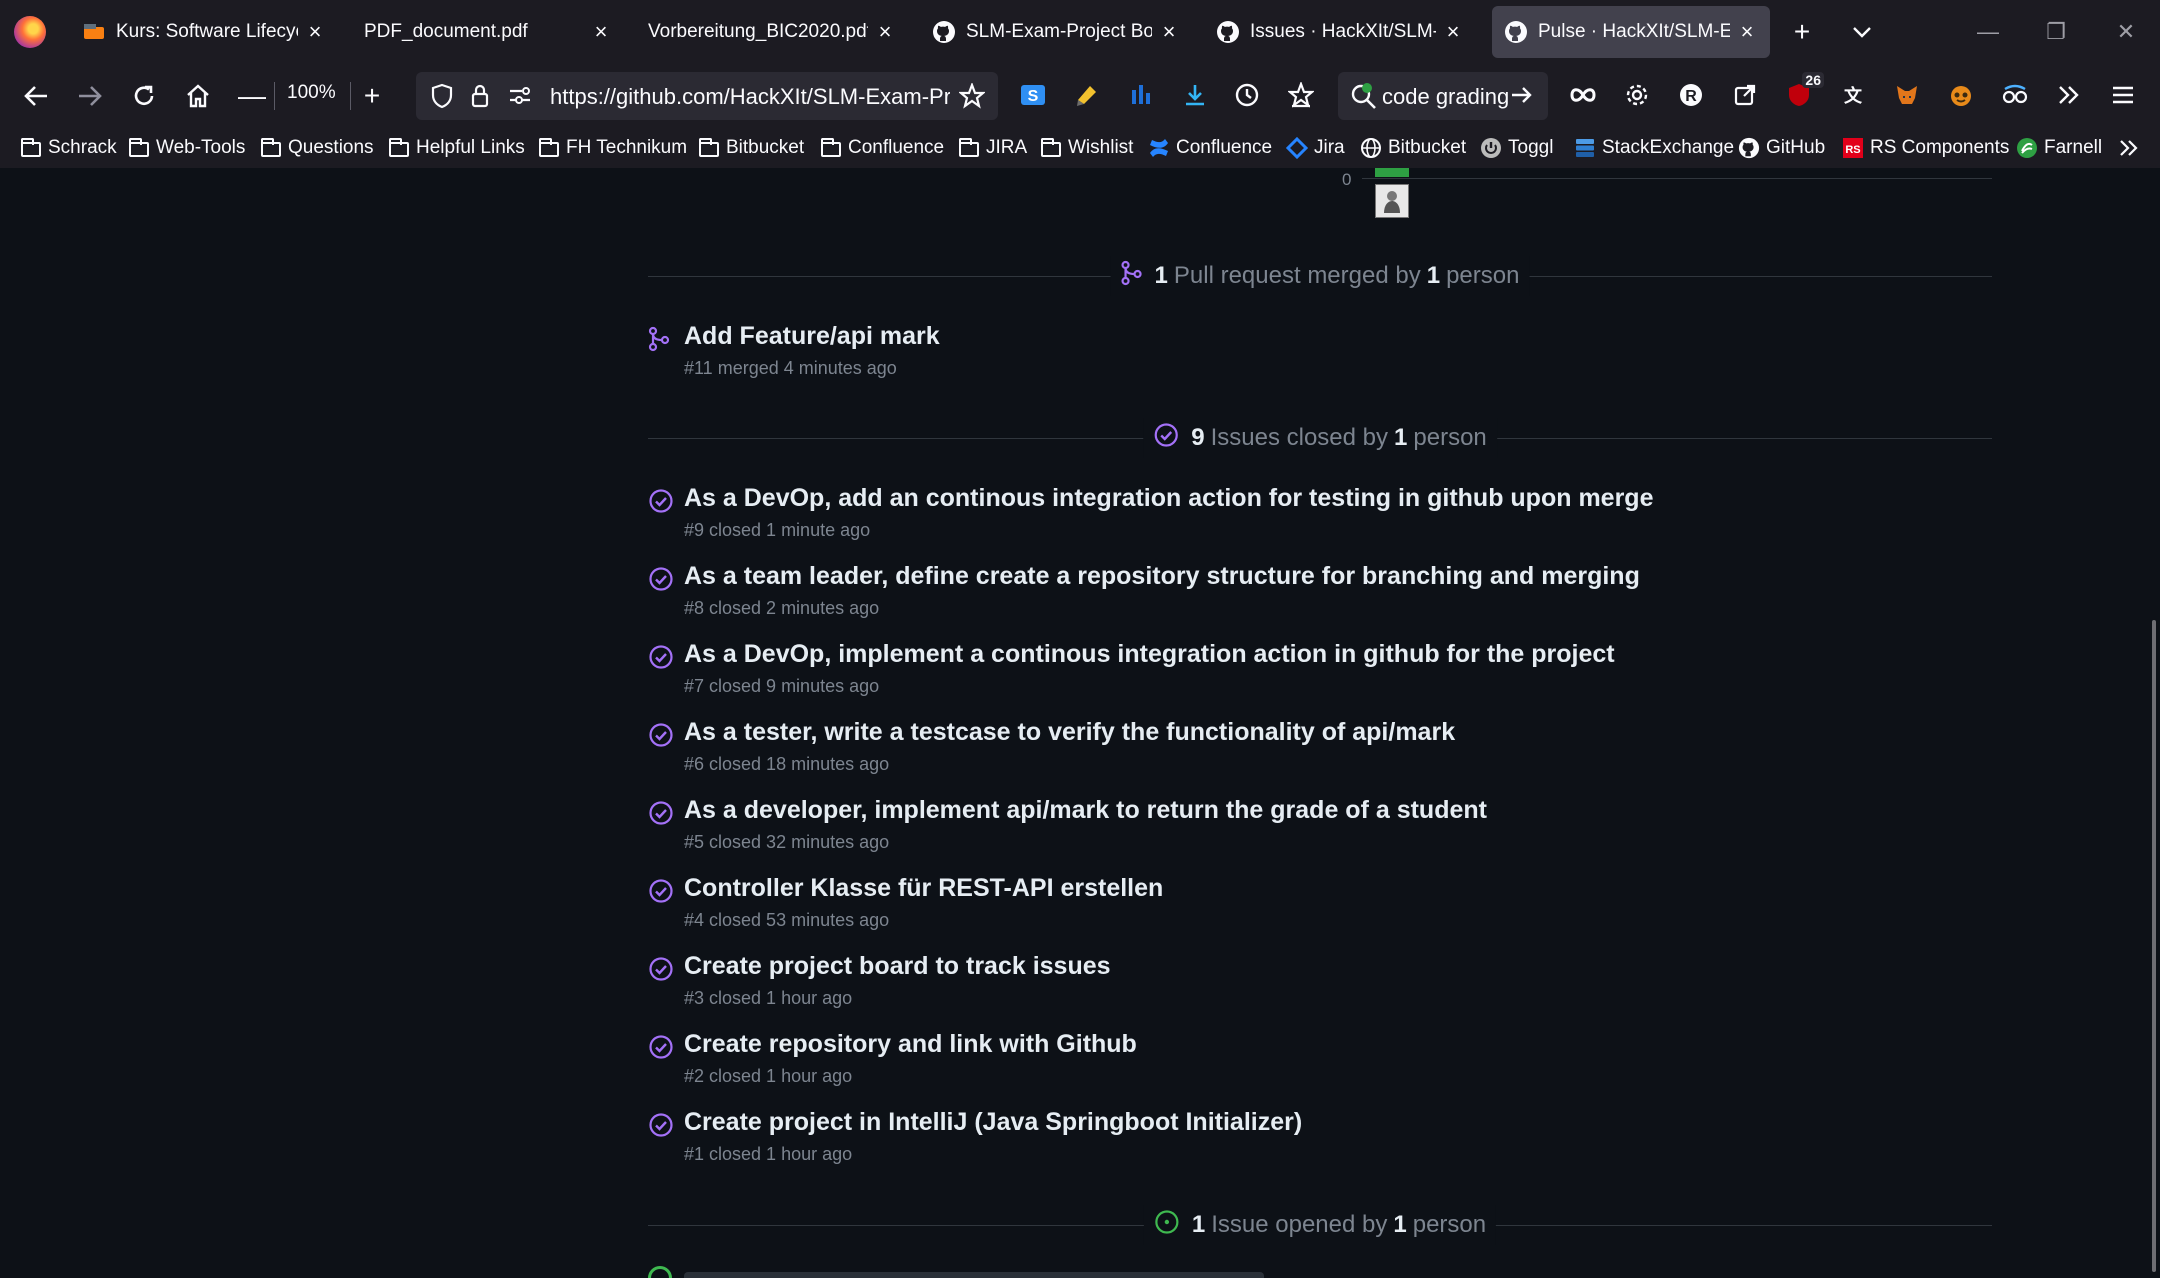 The height and width of the screenshot is (1278, 2160). Describe the element at coordinates (1343, 31) in the screenshot. I see `tab-title: Issues · HackXIt/SLM-Exa` at that location.